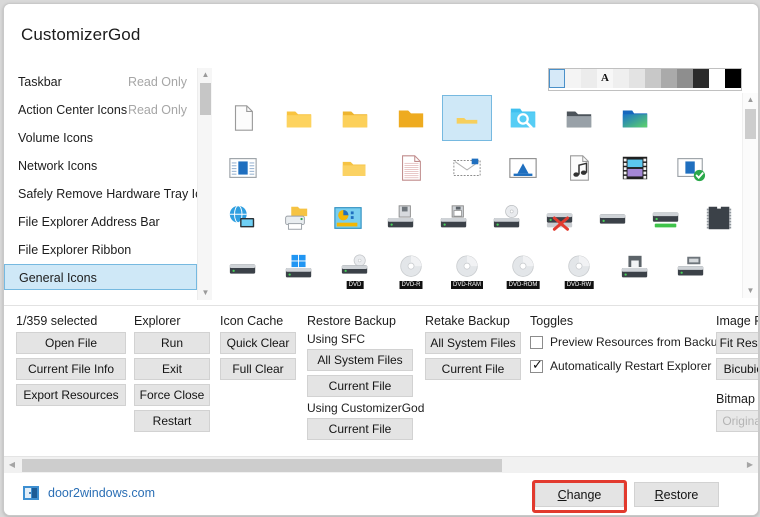  What do you see at coordinates (347, 218) in the screenshot?
I see `icon-presentation-chart` at bounding box center [347, 218].